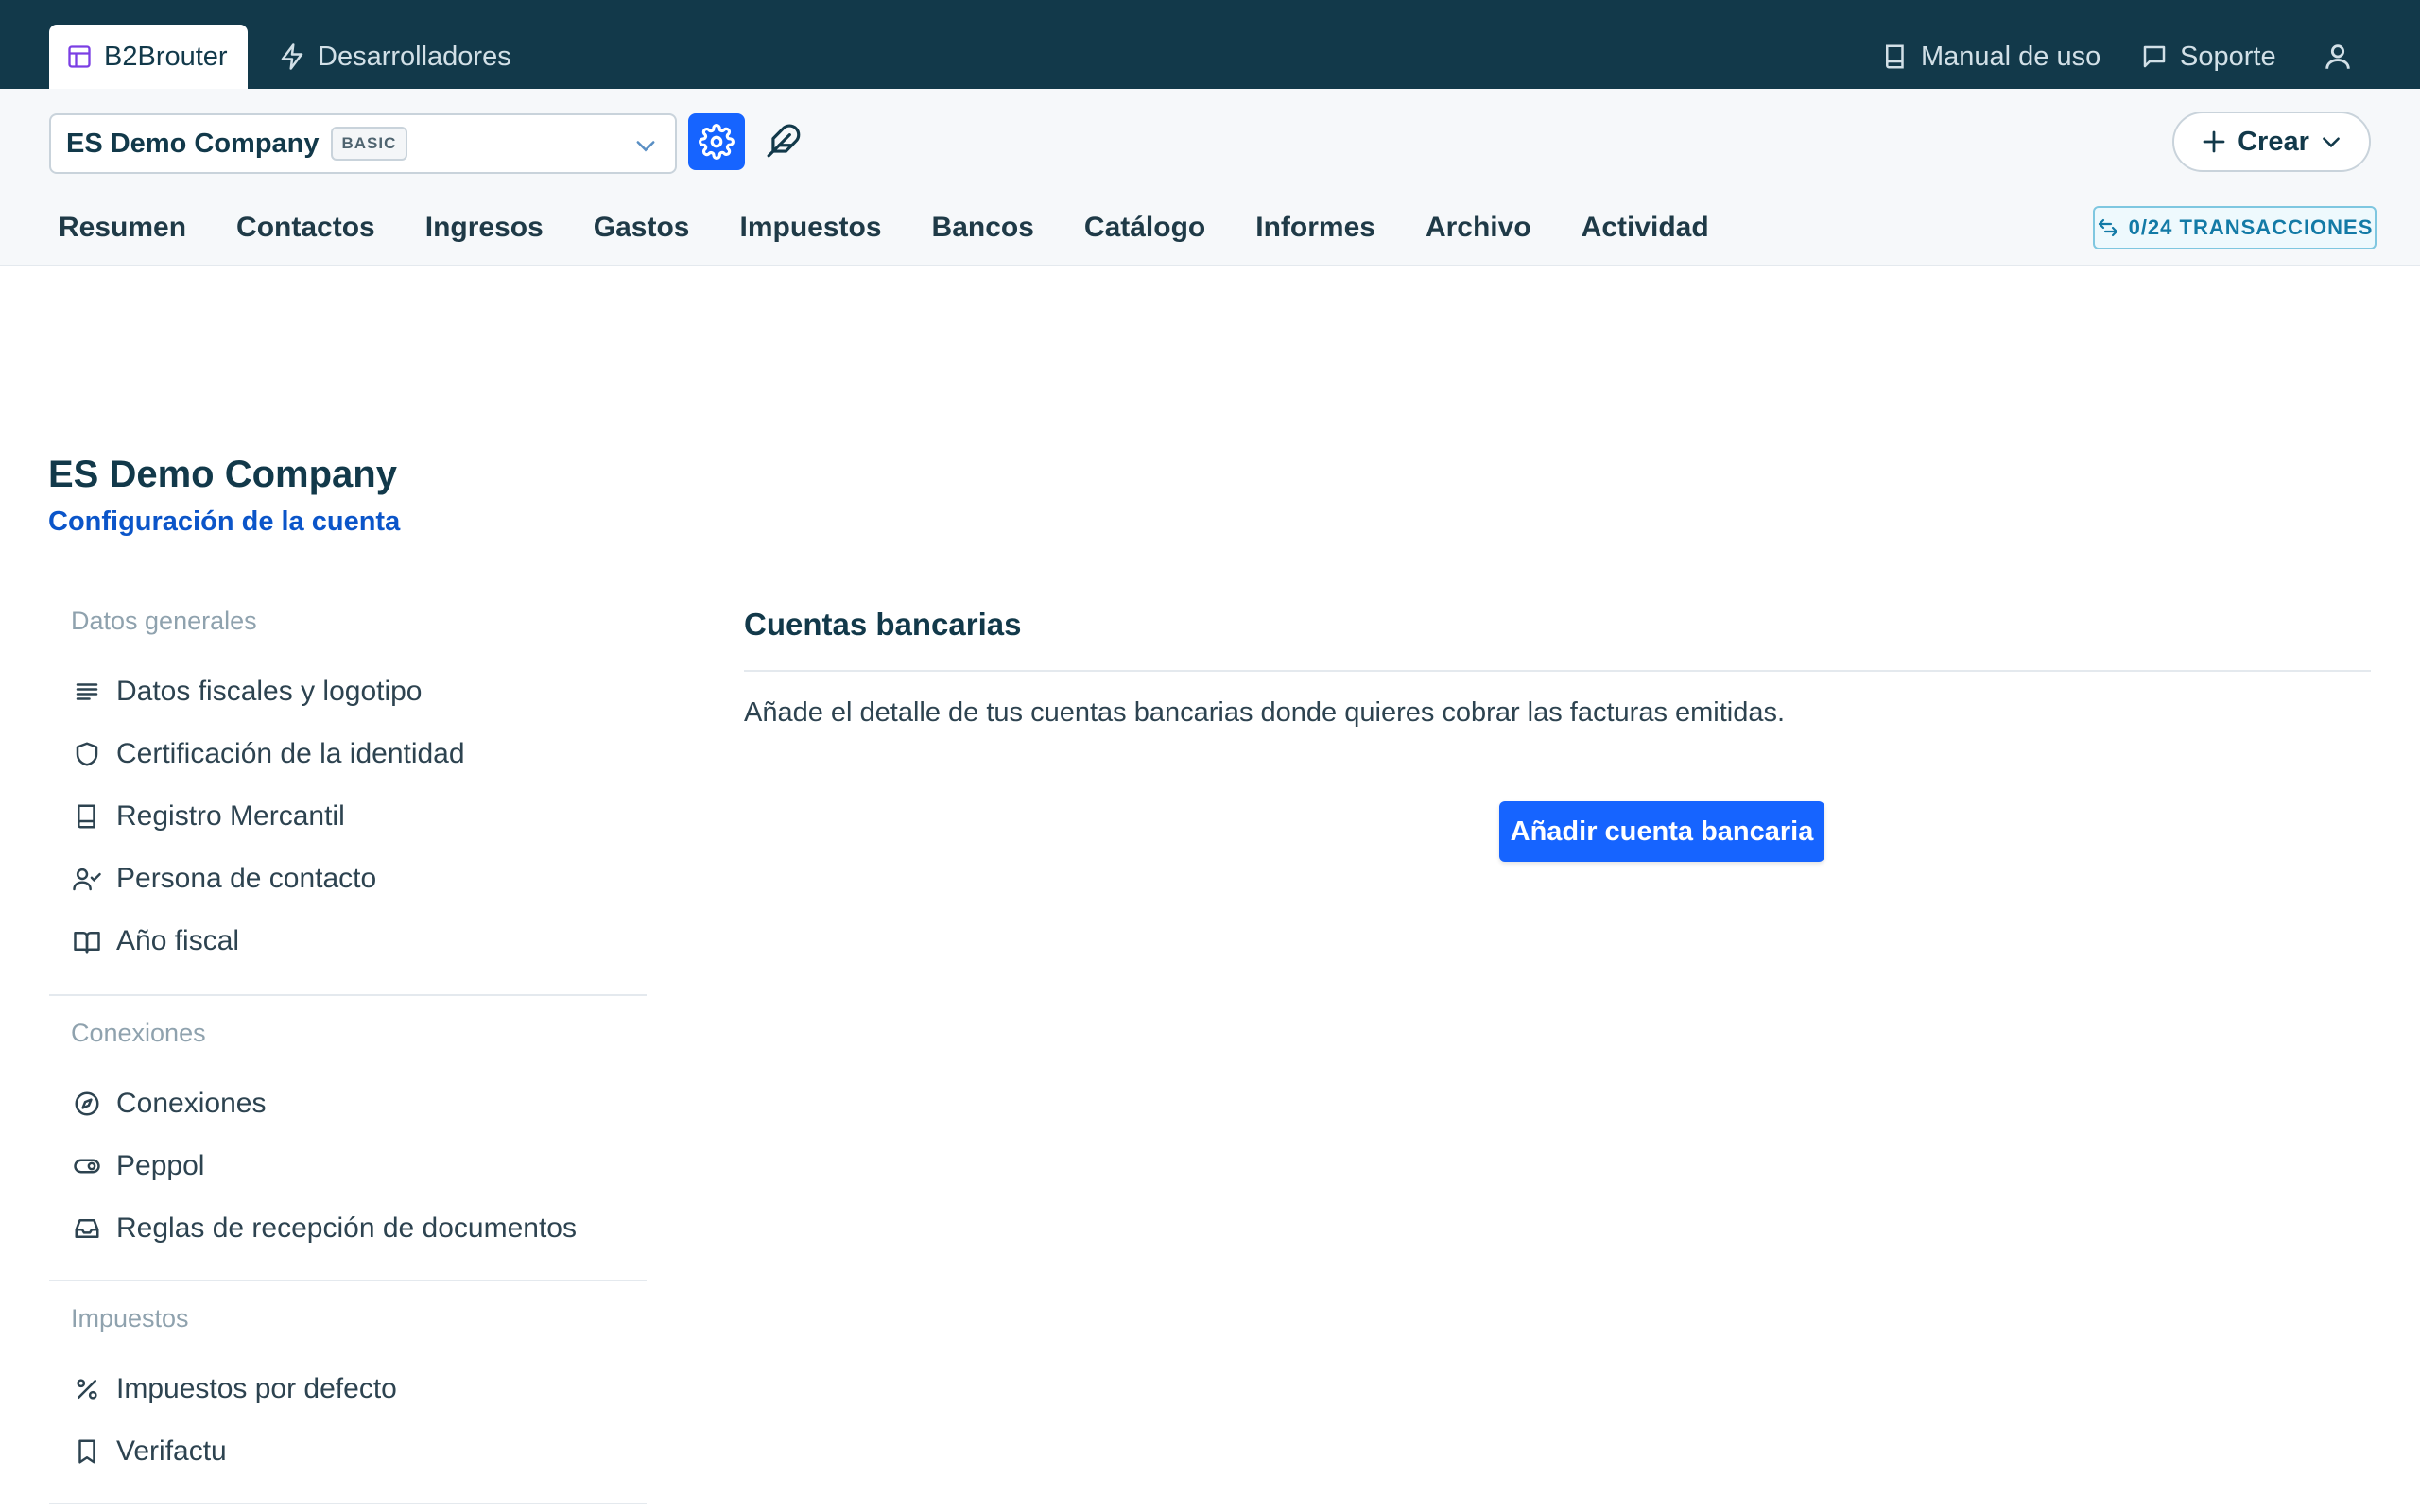 This screenshot has width=2420, height=1512. Describe the element at coordinates (883, 624) in the screenshot. I see `section-heading: Cuentas bancarias` at that location.